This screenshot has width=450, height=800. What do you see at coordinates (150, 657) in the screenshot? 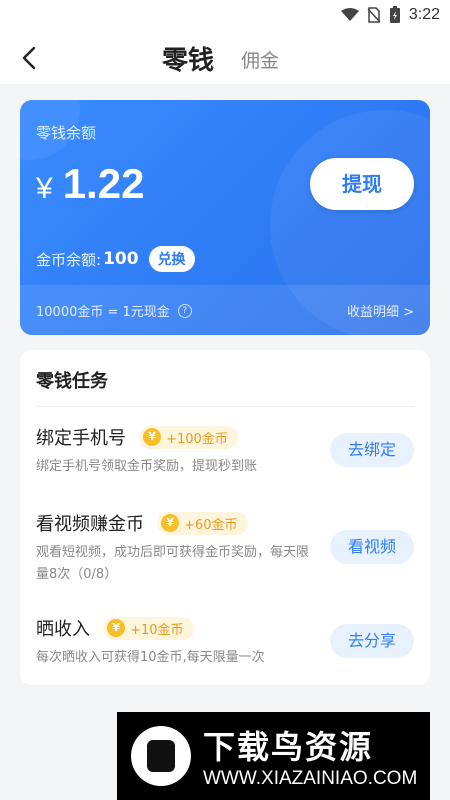
I see `task-desc: 每次晒收入可获得10金币,每天限量一次` at bounding box center [150, 657].